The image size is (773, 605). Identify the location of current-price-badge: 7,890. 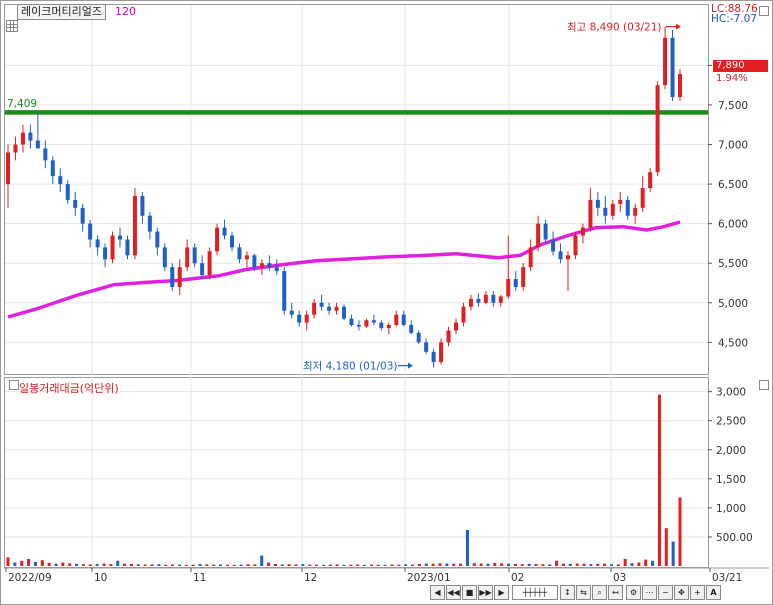
(740, 66).